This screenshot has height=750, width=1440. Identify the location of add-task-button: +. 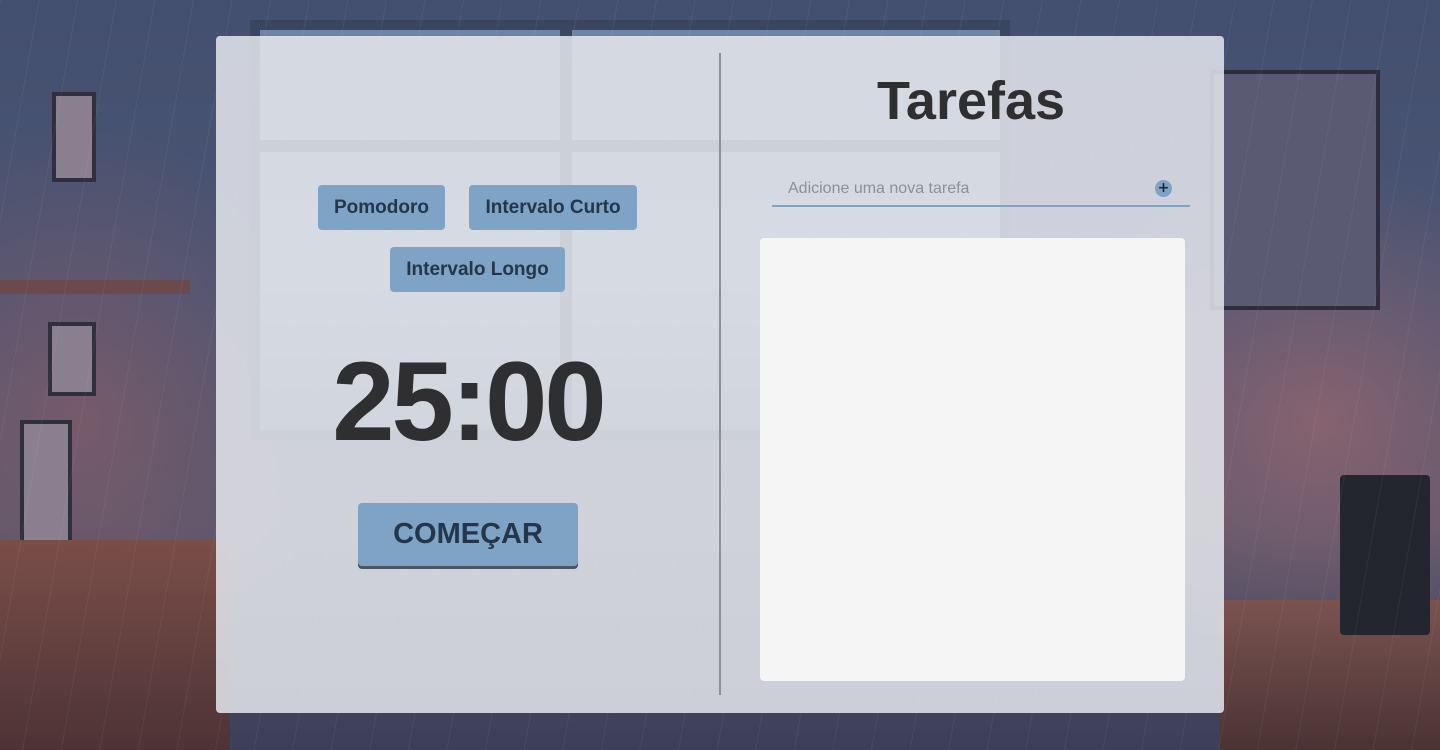
(1163, 188).